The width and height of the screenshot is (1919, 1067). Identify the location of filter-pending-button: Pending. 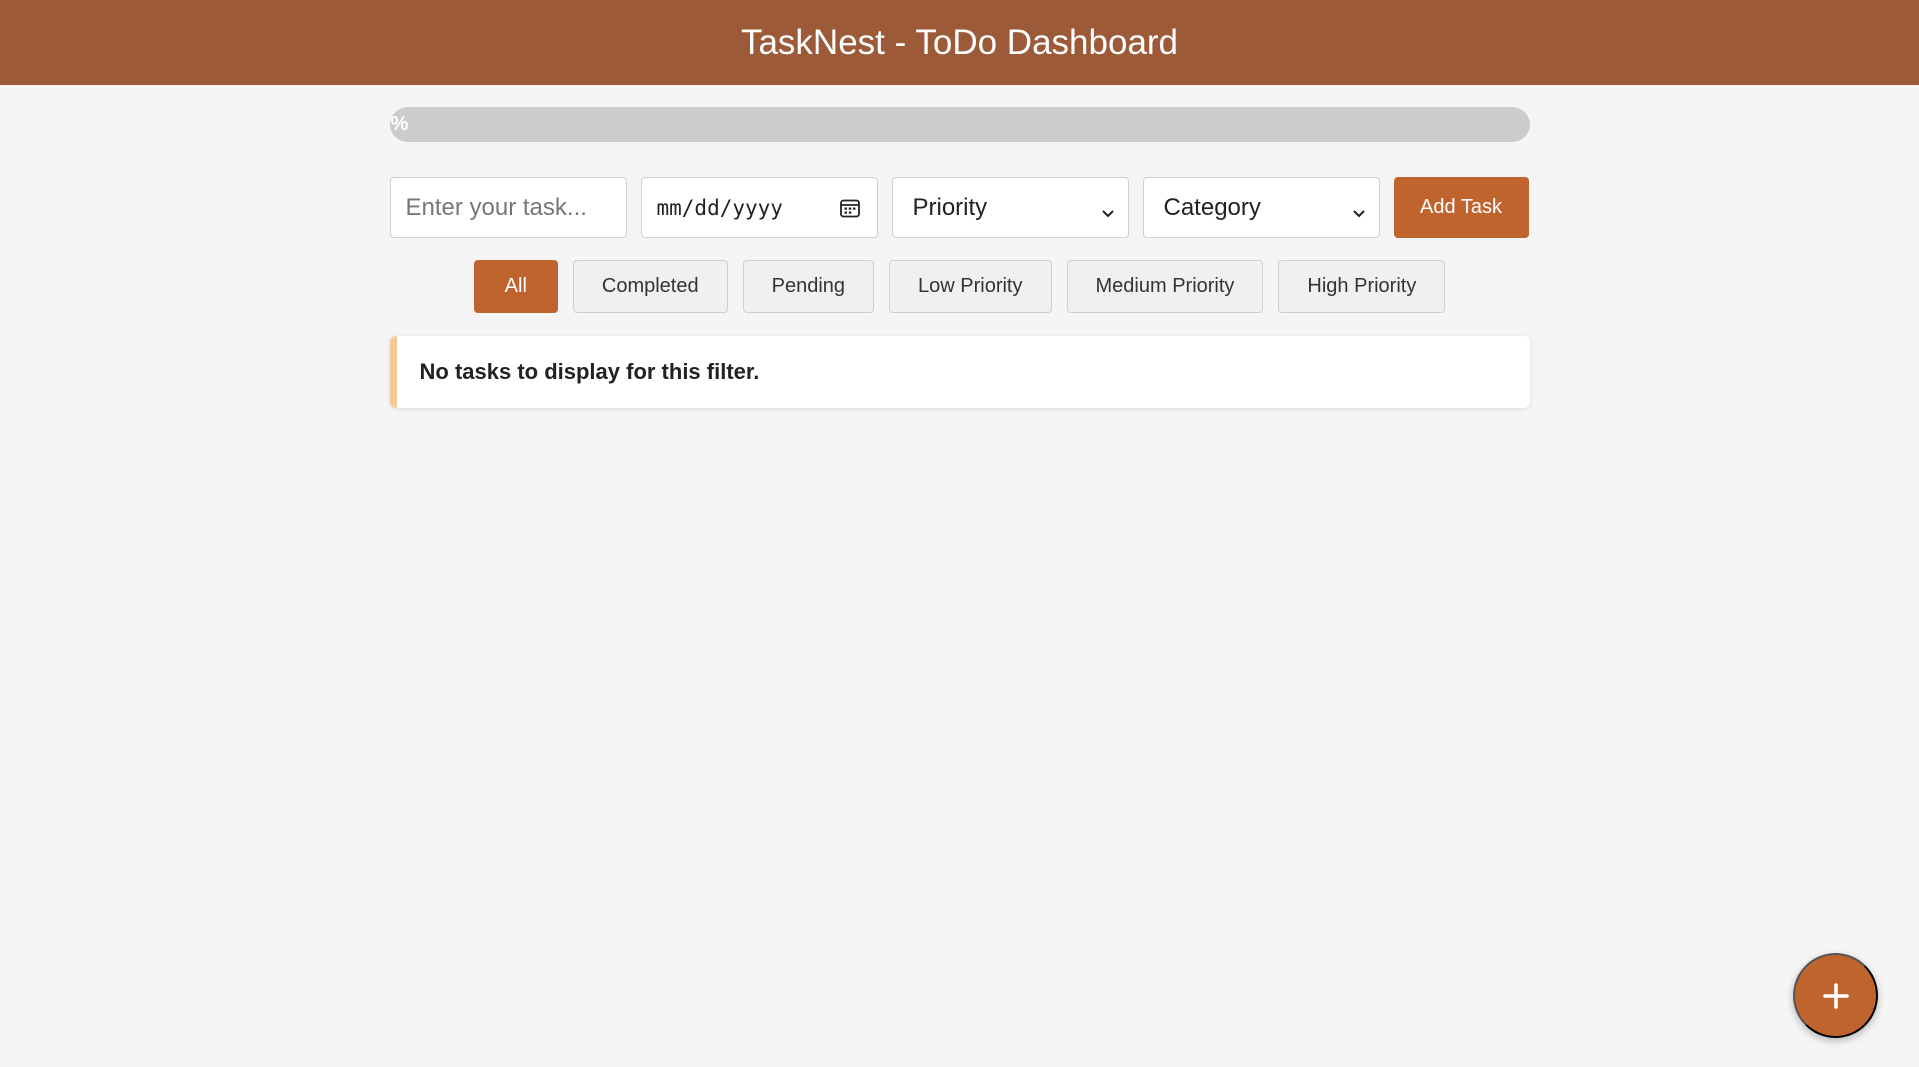
(808, 286).